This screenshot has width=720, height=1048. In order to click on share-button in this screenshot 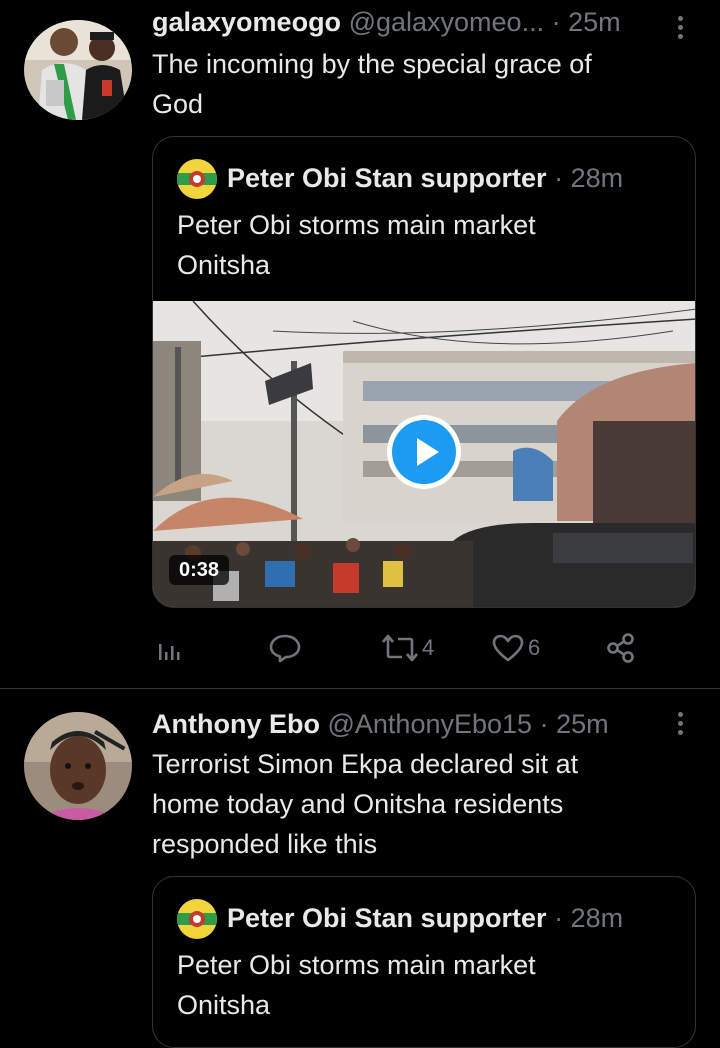, I will do `click(621, 648)`.